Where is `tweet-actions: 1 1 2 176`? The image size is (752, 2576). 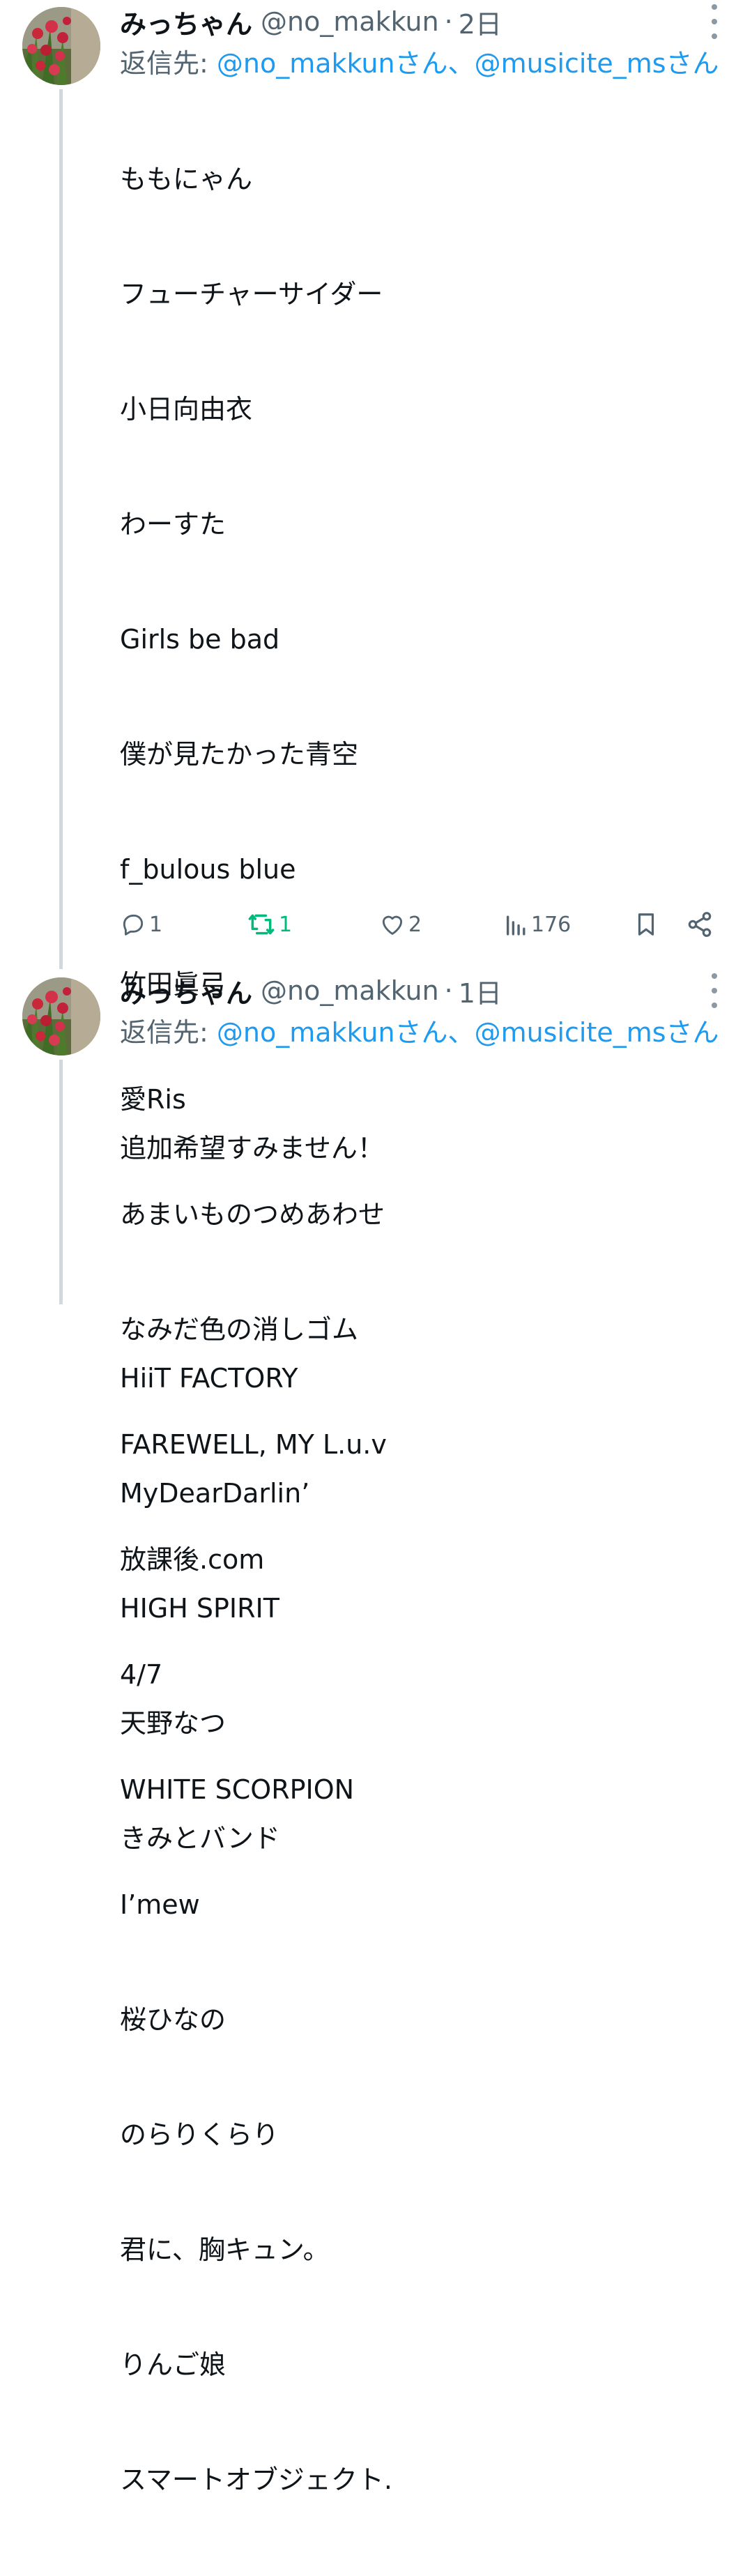 tweet-actions: 1 1 2 176 is located at coordinates (420, 924).